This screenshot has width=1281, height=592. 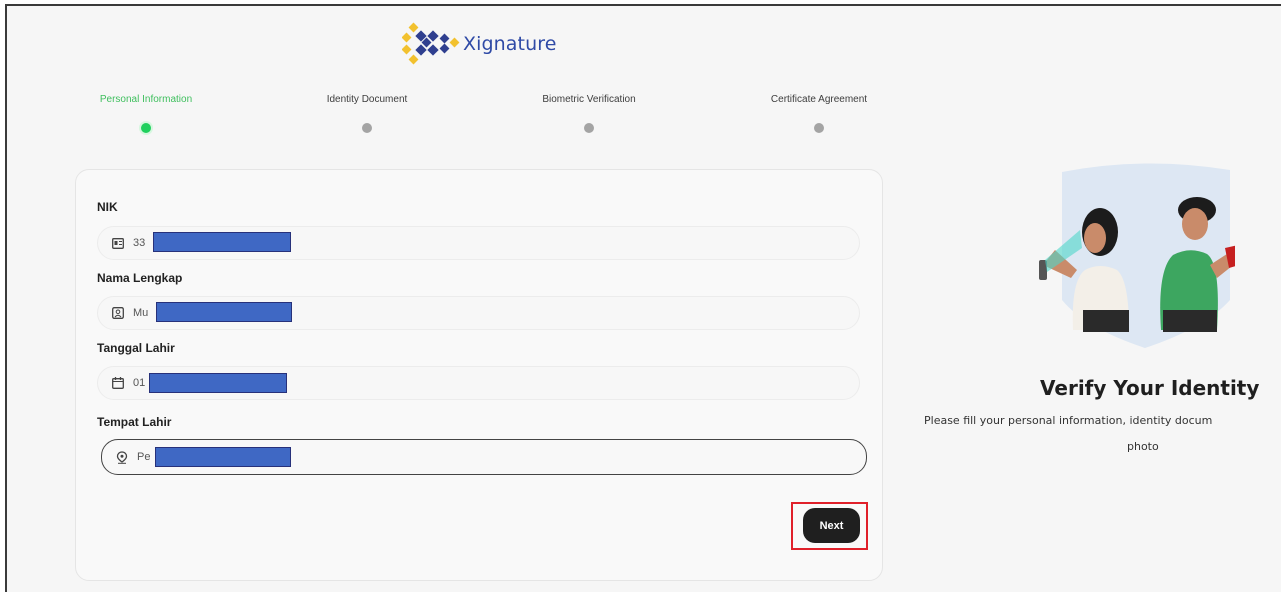 I want to click on verify-identity-title: Verify Your Identity, so click(x=1150, y=388).